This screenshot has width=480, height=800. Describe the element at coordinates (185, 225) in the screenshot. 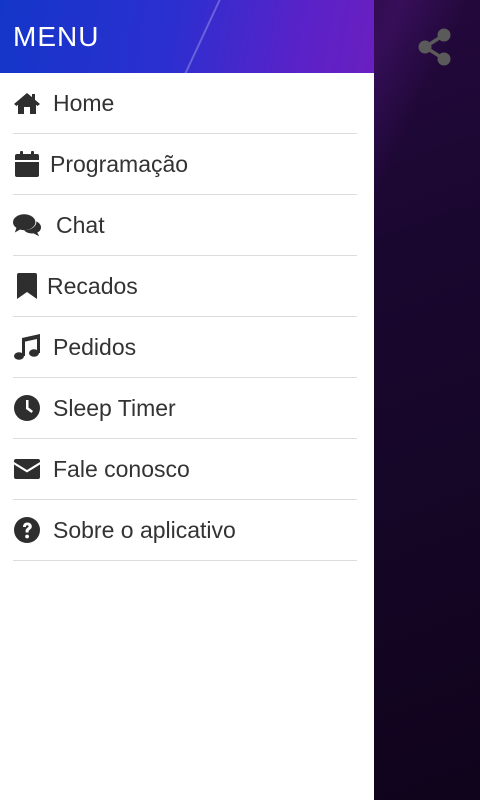

I see `menu-item-chat: Chat` at that location.